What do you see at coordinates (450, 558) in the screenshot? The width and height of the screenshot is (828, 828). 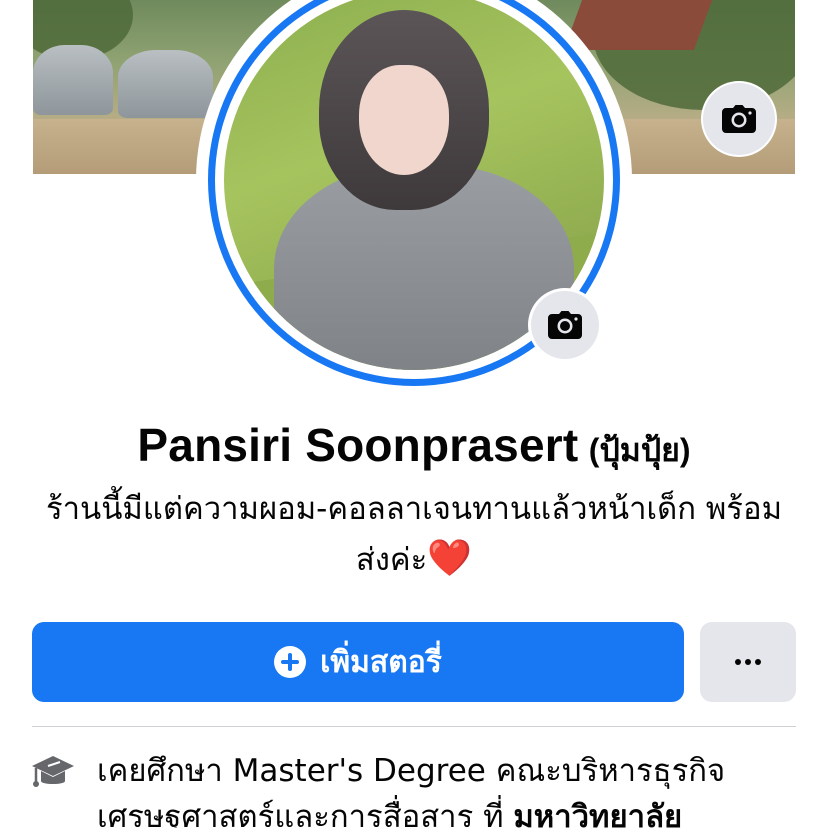 I see `heart-emoji-icon: ❤️` at bounding box center [450, 558].